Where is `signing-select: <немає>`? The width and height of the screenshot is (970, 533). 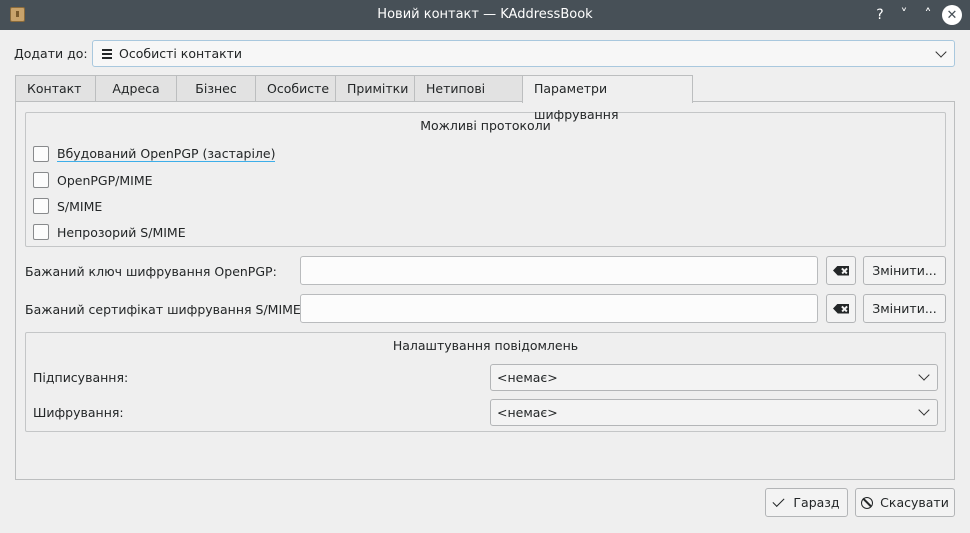
signing-select: <немає> is located at coordinates (714, 377).